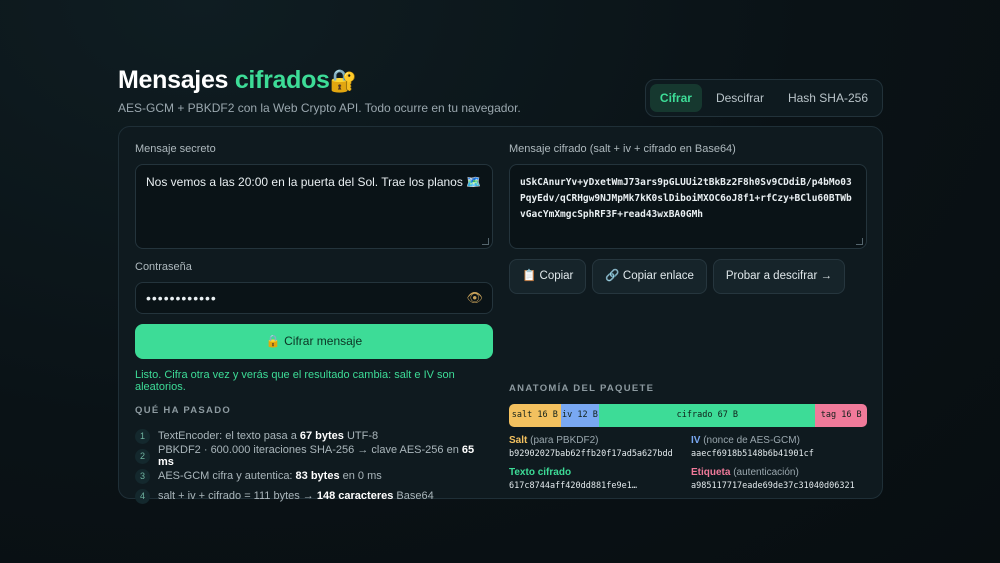 Image resolution: width=1000 pixels, height=563 pixels. What do you see at coordinates (580, 415) in the screenshot?
I see `bar-segment-iv: iv 12 B` at bounding box center [580, 415].